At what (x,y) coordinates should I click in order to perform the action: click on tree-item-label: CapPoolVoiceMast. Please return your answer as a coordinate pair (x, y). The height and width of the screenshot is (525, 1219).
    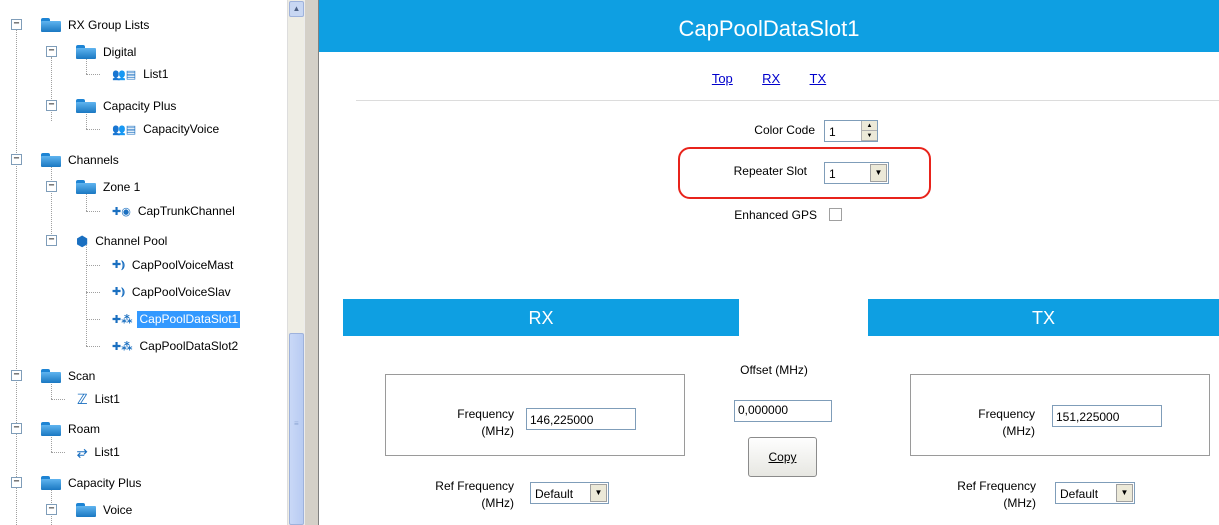
    Looking at the image, I should click on (182, 264).